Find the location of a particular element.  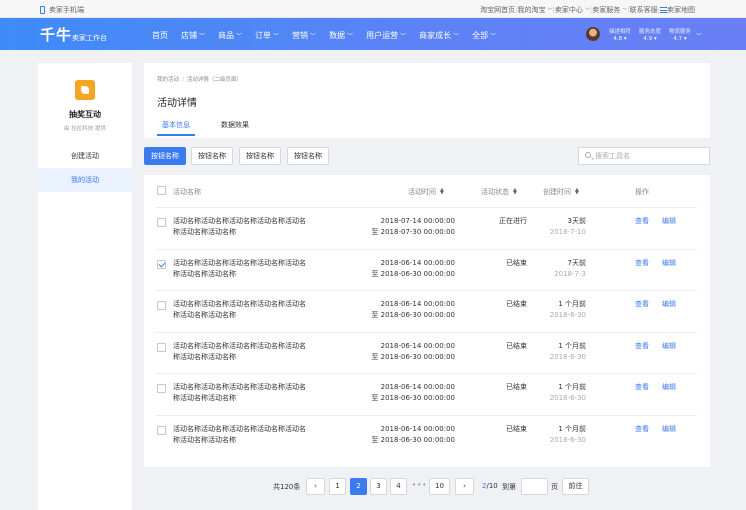

nav-item-all: 全部 ﹀ is located at coordinates (484, 35).